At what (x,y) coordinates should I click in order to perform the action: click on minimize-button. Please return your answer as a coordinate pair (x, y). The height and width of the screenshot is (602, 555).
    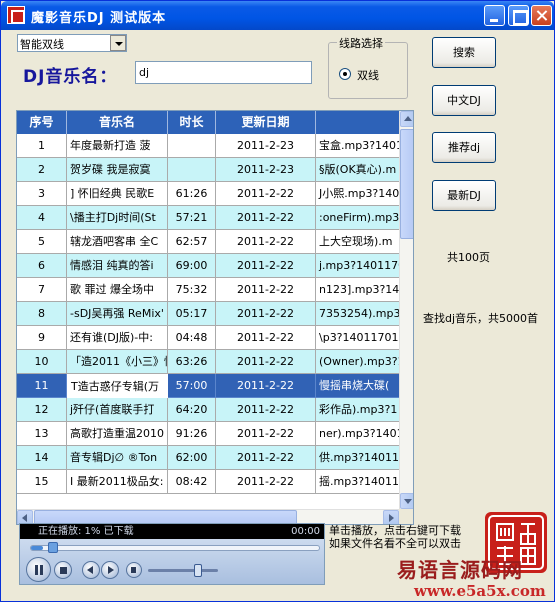
    Looking at the image, I should click on (494, 15).